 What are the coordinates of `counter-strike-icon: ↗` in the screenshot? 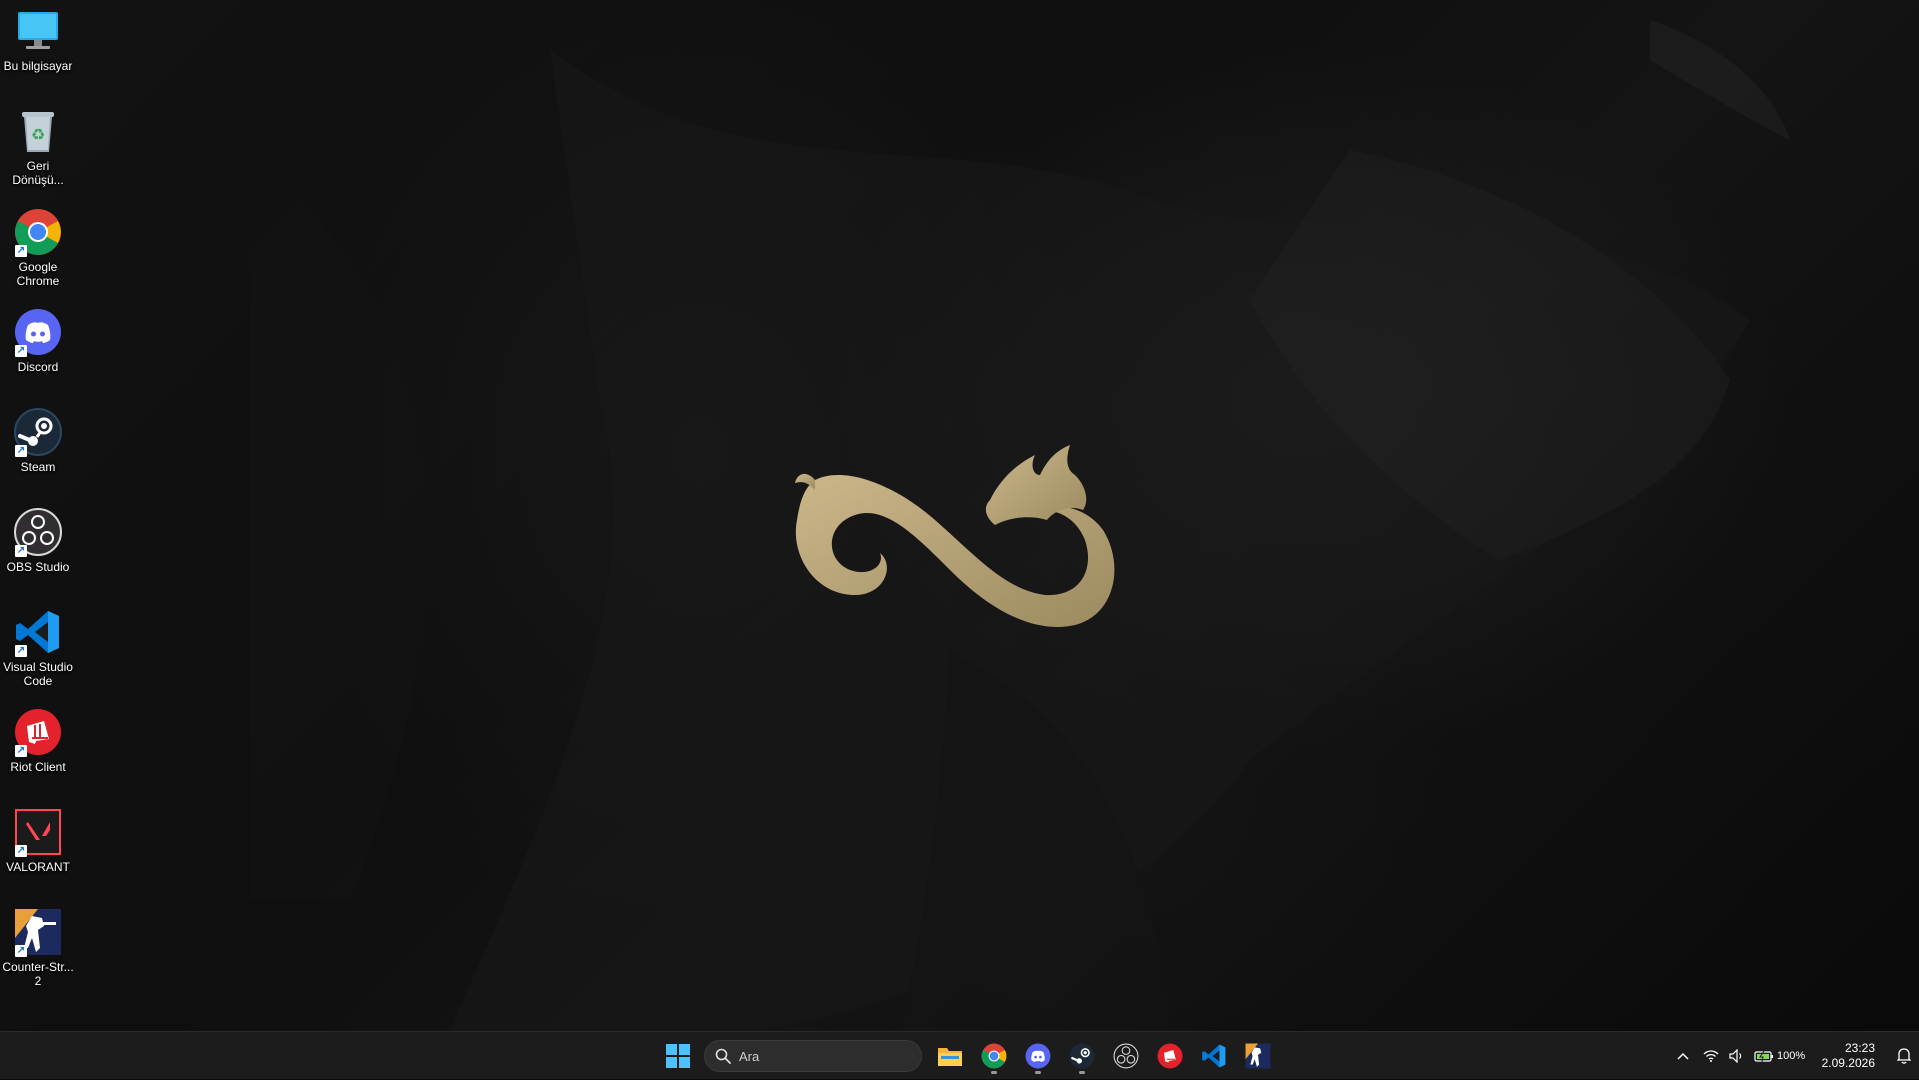 It's located at (38, 932).